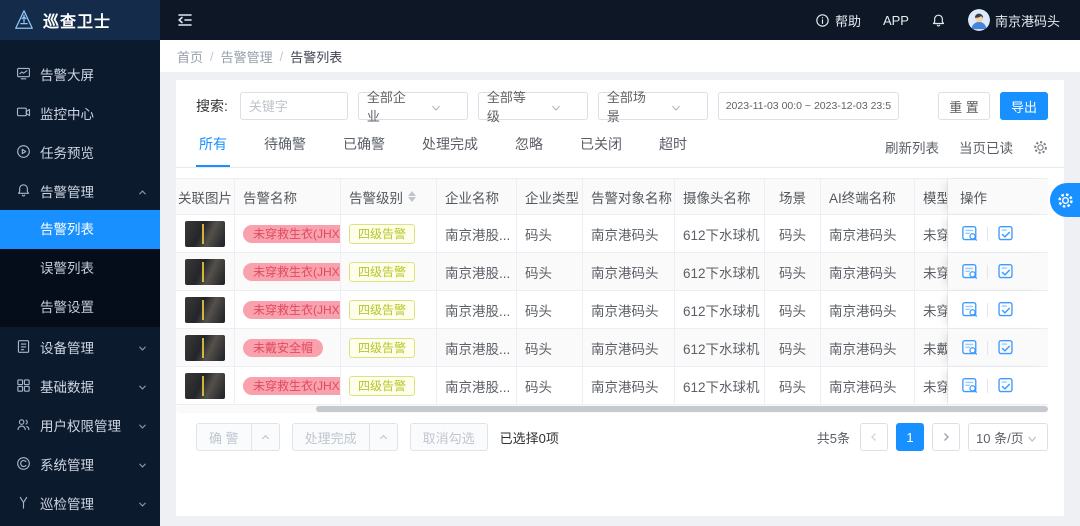 The width and height of the screenshot is (1080, 526). Describe the element at coordinates (793, 347) in the screenshot. I see `cell-scene: 码头` at that location.